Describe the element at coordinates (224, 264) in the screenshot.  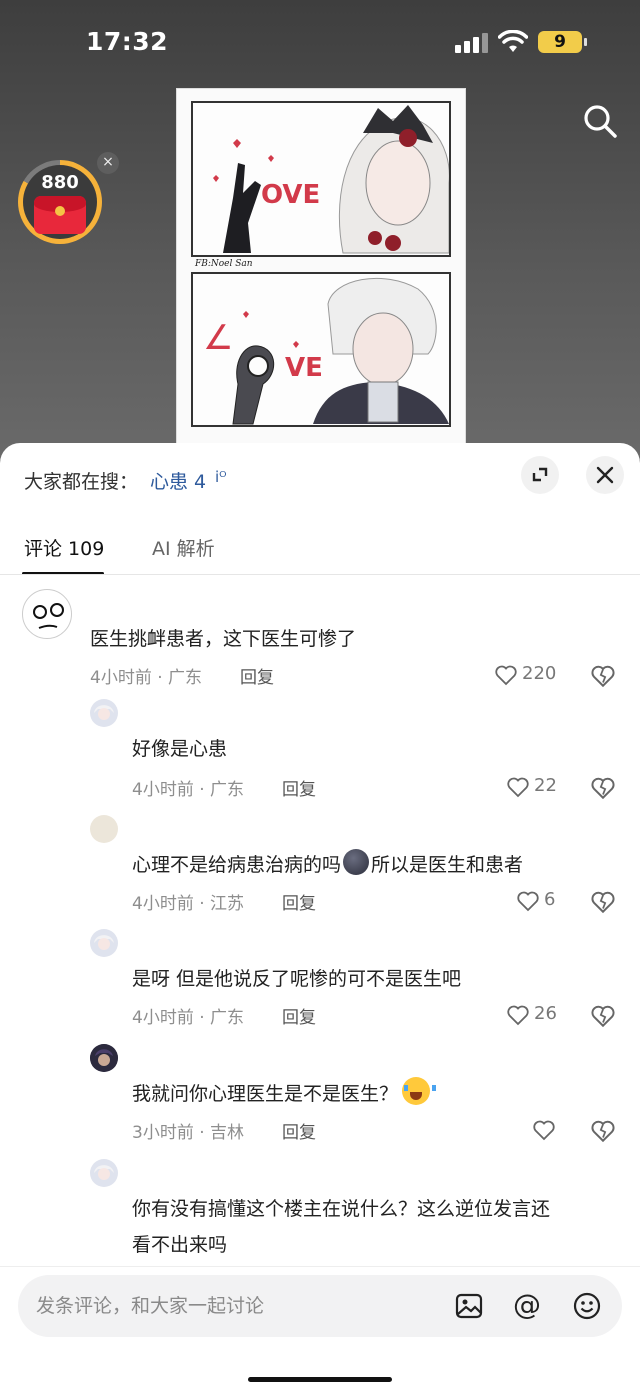
I see `artwork-credit: FB:Noel San` at that location.